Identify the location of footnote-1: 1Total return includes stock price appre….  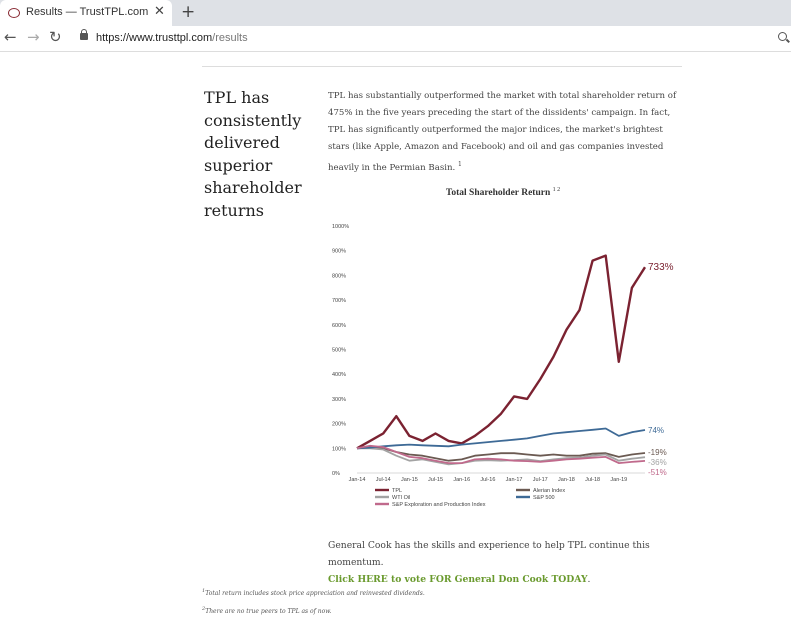
(313, 592).